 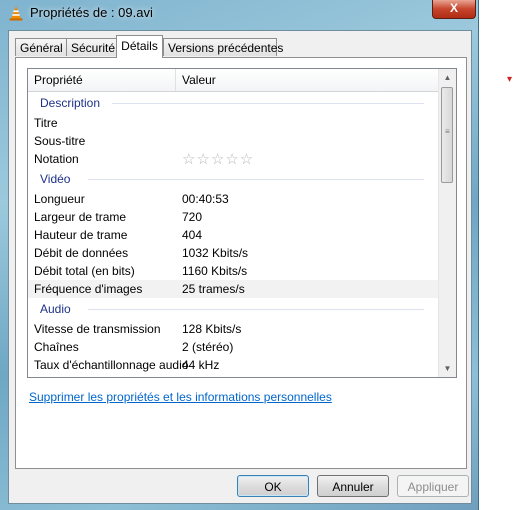 What do you see at coordinates (213, 289) in the screenshot?
I see `property-value: 25 trames/s` at bounding box center [213, 289].